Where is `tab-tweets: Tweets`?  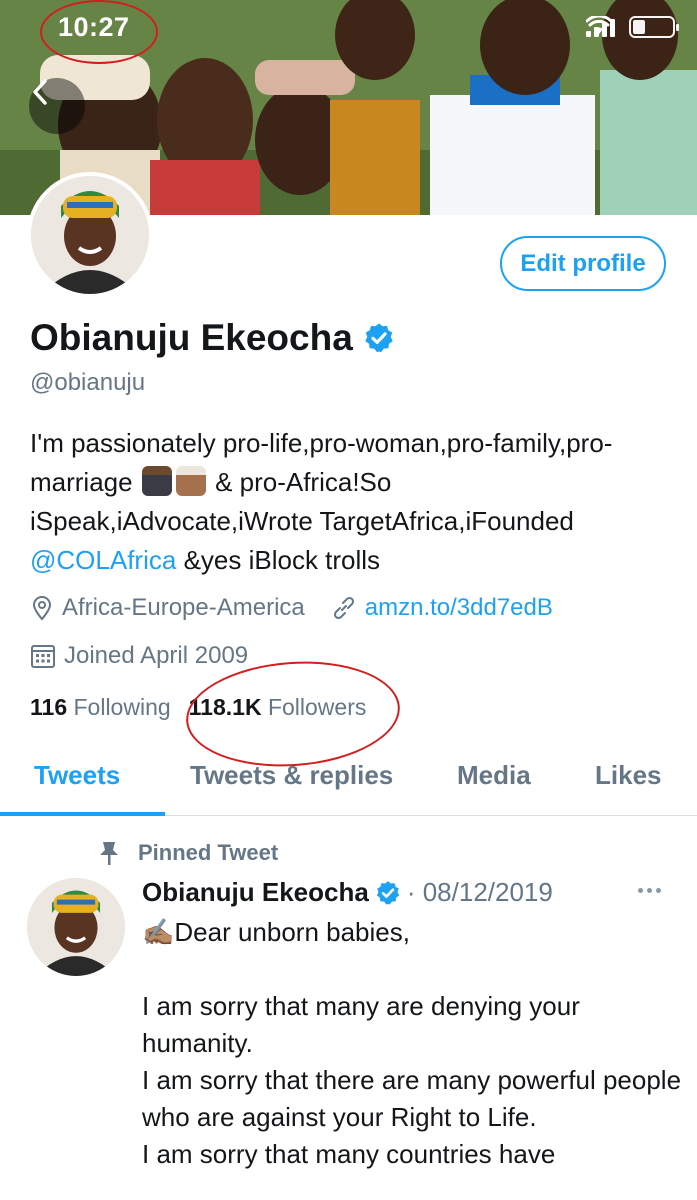
tab-tweets: Tweets is located at coordinates (77, 775).